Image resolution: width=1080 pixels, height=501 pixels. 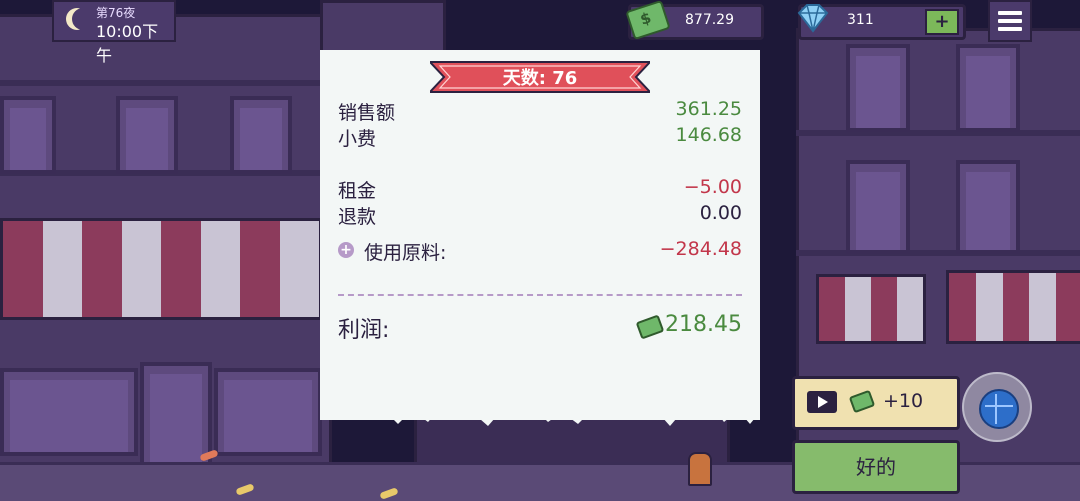 What do you see at coordinates (83, 19) in the screenshot?
I see `moon-icon` at bounding box center [83, 19].